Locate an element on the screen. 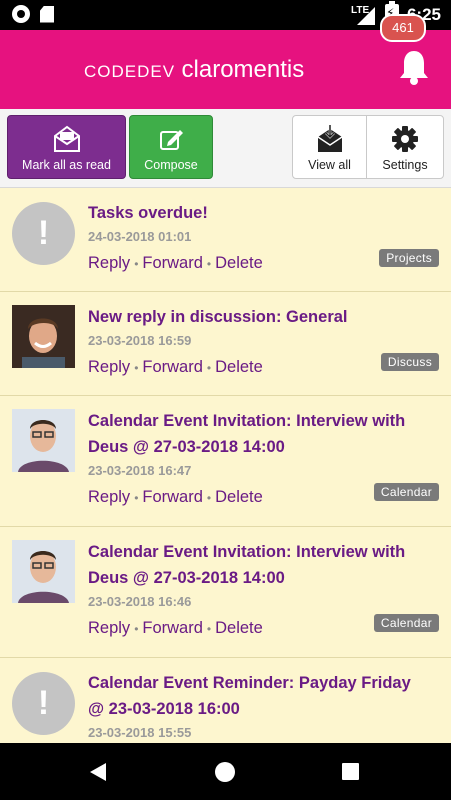 Image resolution: width=451 pixels, height=800 pixels. mark-all-read-label: Mark all as read is located at coordinates (66, 165).